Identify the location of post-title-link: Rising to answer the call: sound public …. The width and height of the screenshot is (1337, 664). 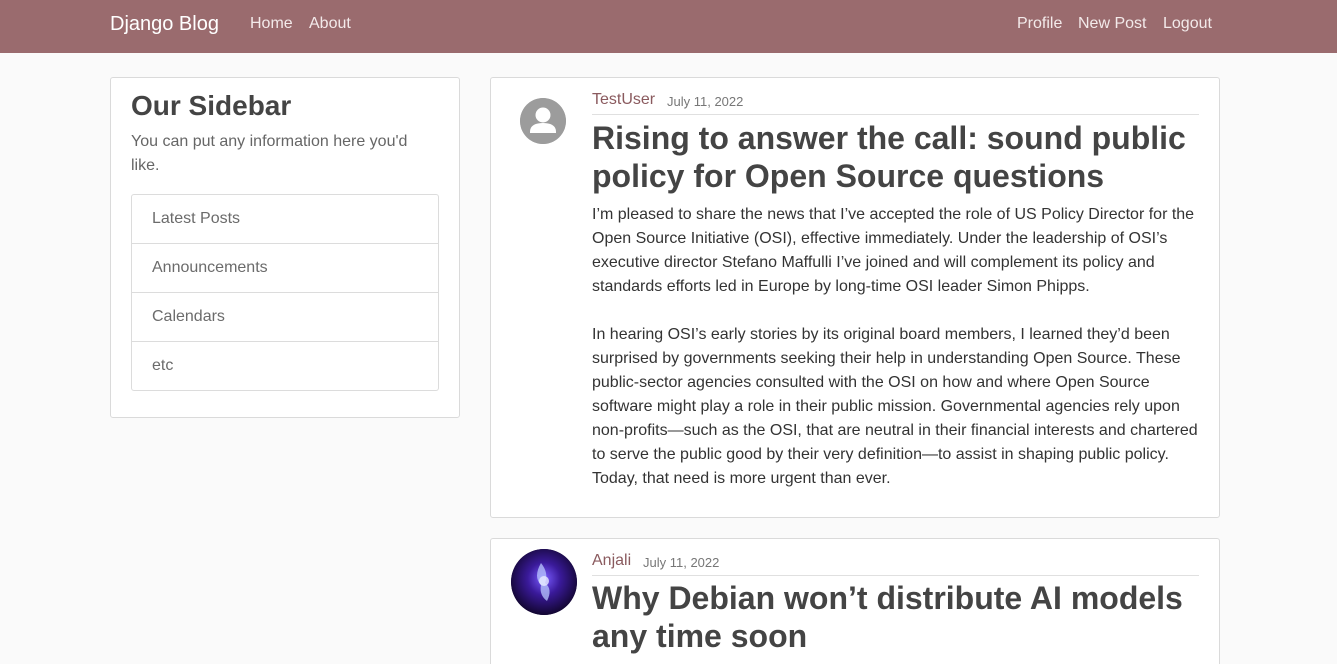
(902, 157).